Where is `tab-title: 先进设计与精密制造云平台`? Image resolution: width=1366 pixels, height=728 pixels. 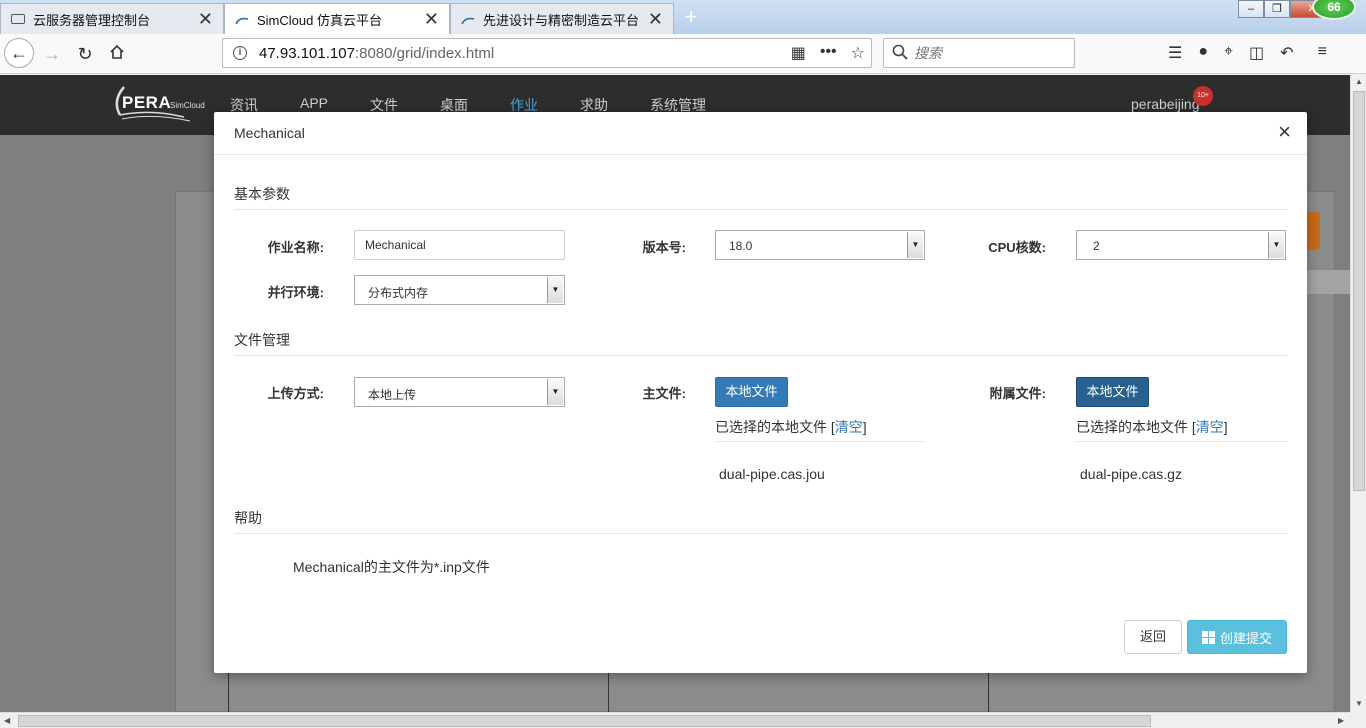 tab-title: 先进设计与精密制造云平台 is located at coordinates (561, 20).